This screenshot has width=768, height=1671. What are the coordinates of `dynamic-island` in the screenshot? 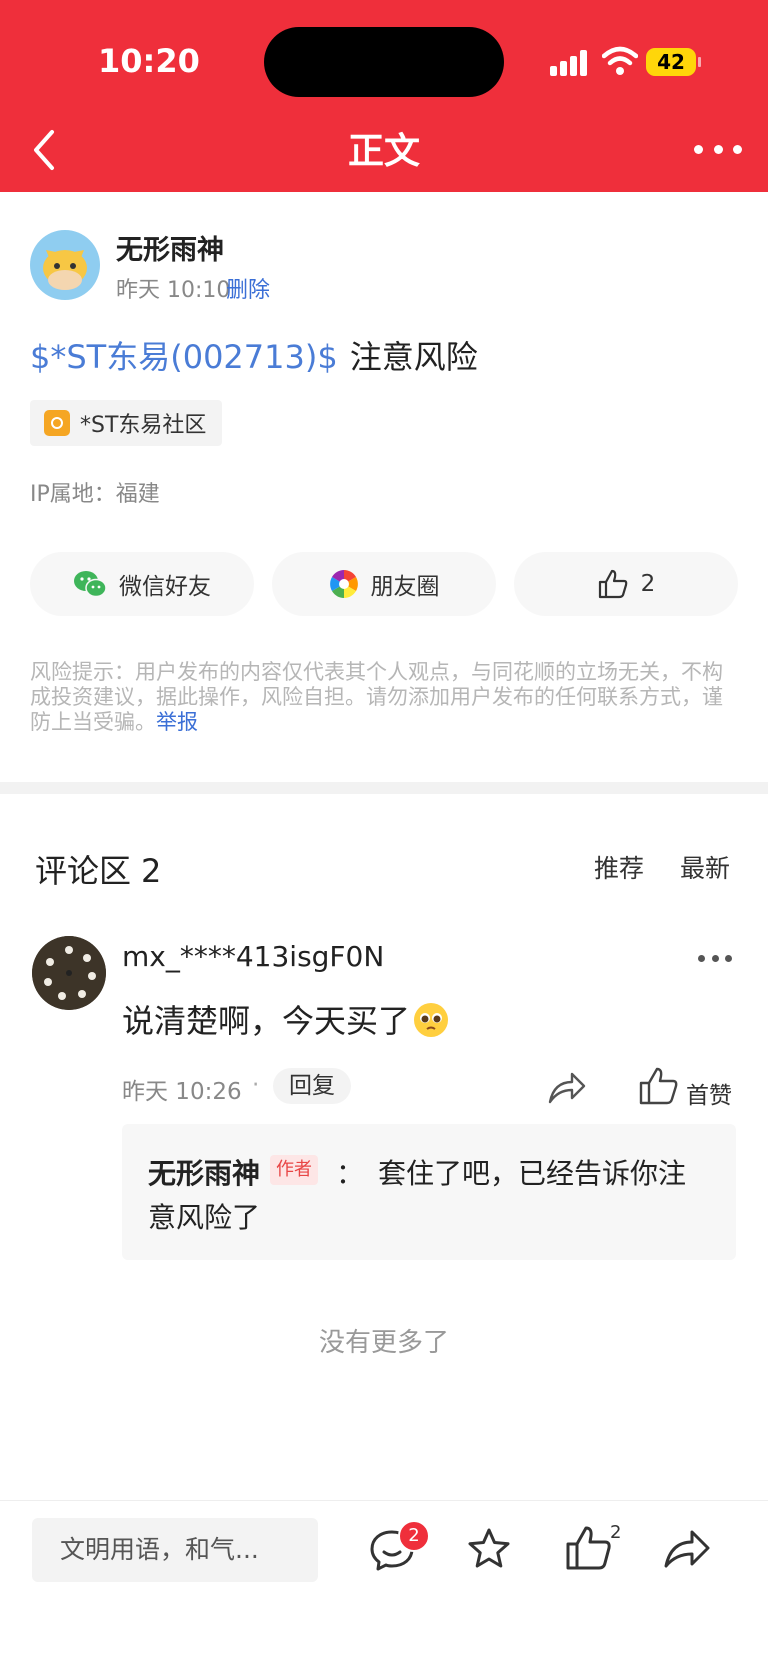 It's located at (384, 62).